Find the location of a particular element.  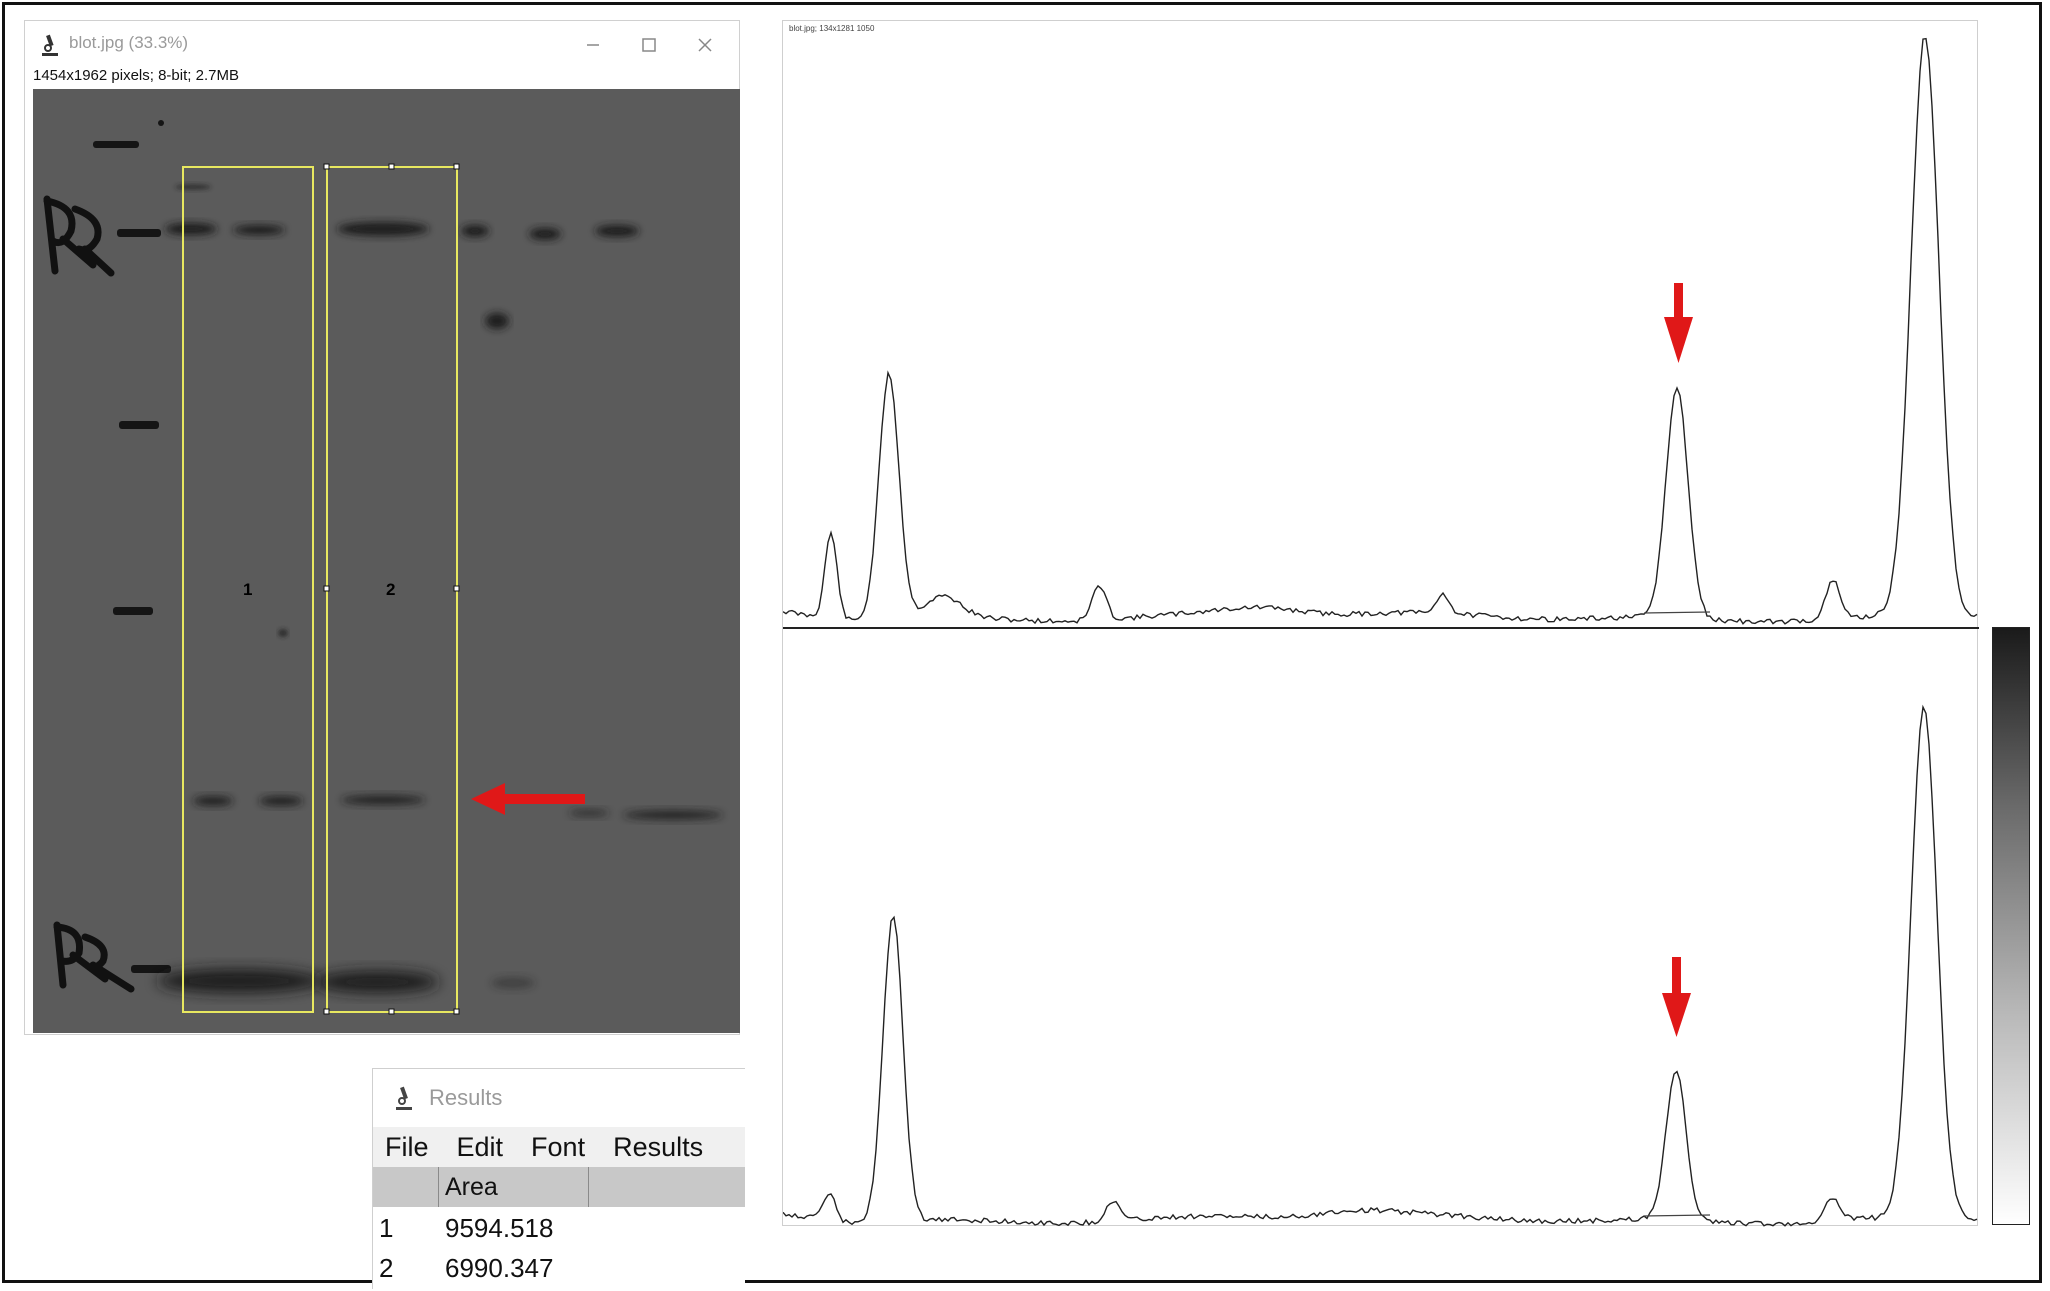

results-menubar: File Edit Font Results is located at coordinates (559, 1147).